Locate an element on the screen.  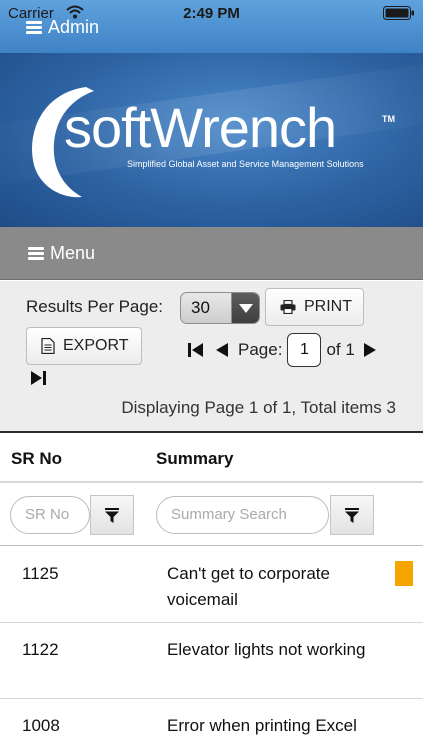
page-number-input: 1 is located at coordinates (304, 350).